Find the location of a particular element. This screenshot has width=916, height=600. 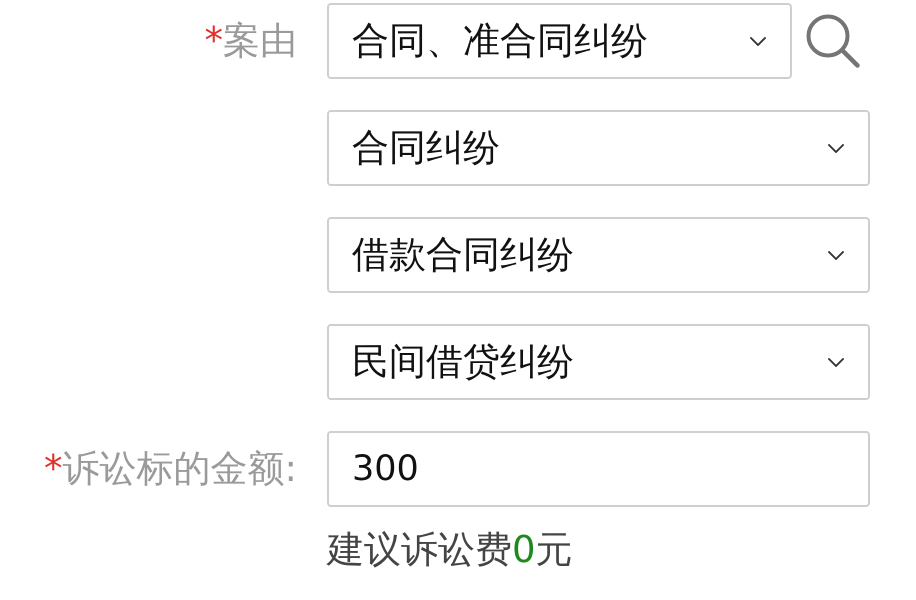

fee-suggestion: 建议诉讼费0元 is located at coordinates (450, 550).